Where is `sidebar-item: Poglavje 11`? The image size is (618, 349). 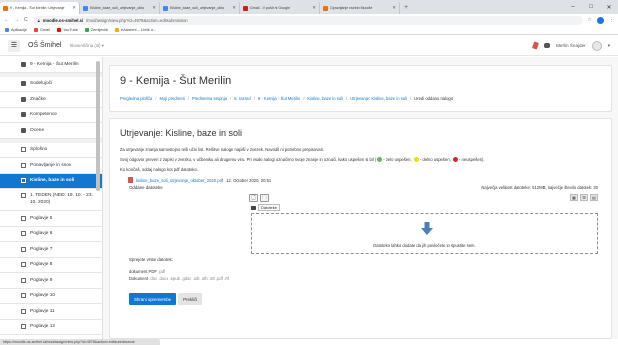
sidebar-item: Poglavje 11 is located at coordinates (51, 312).